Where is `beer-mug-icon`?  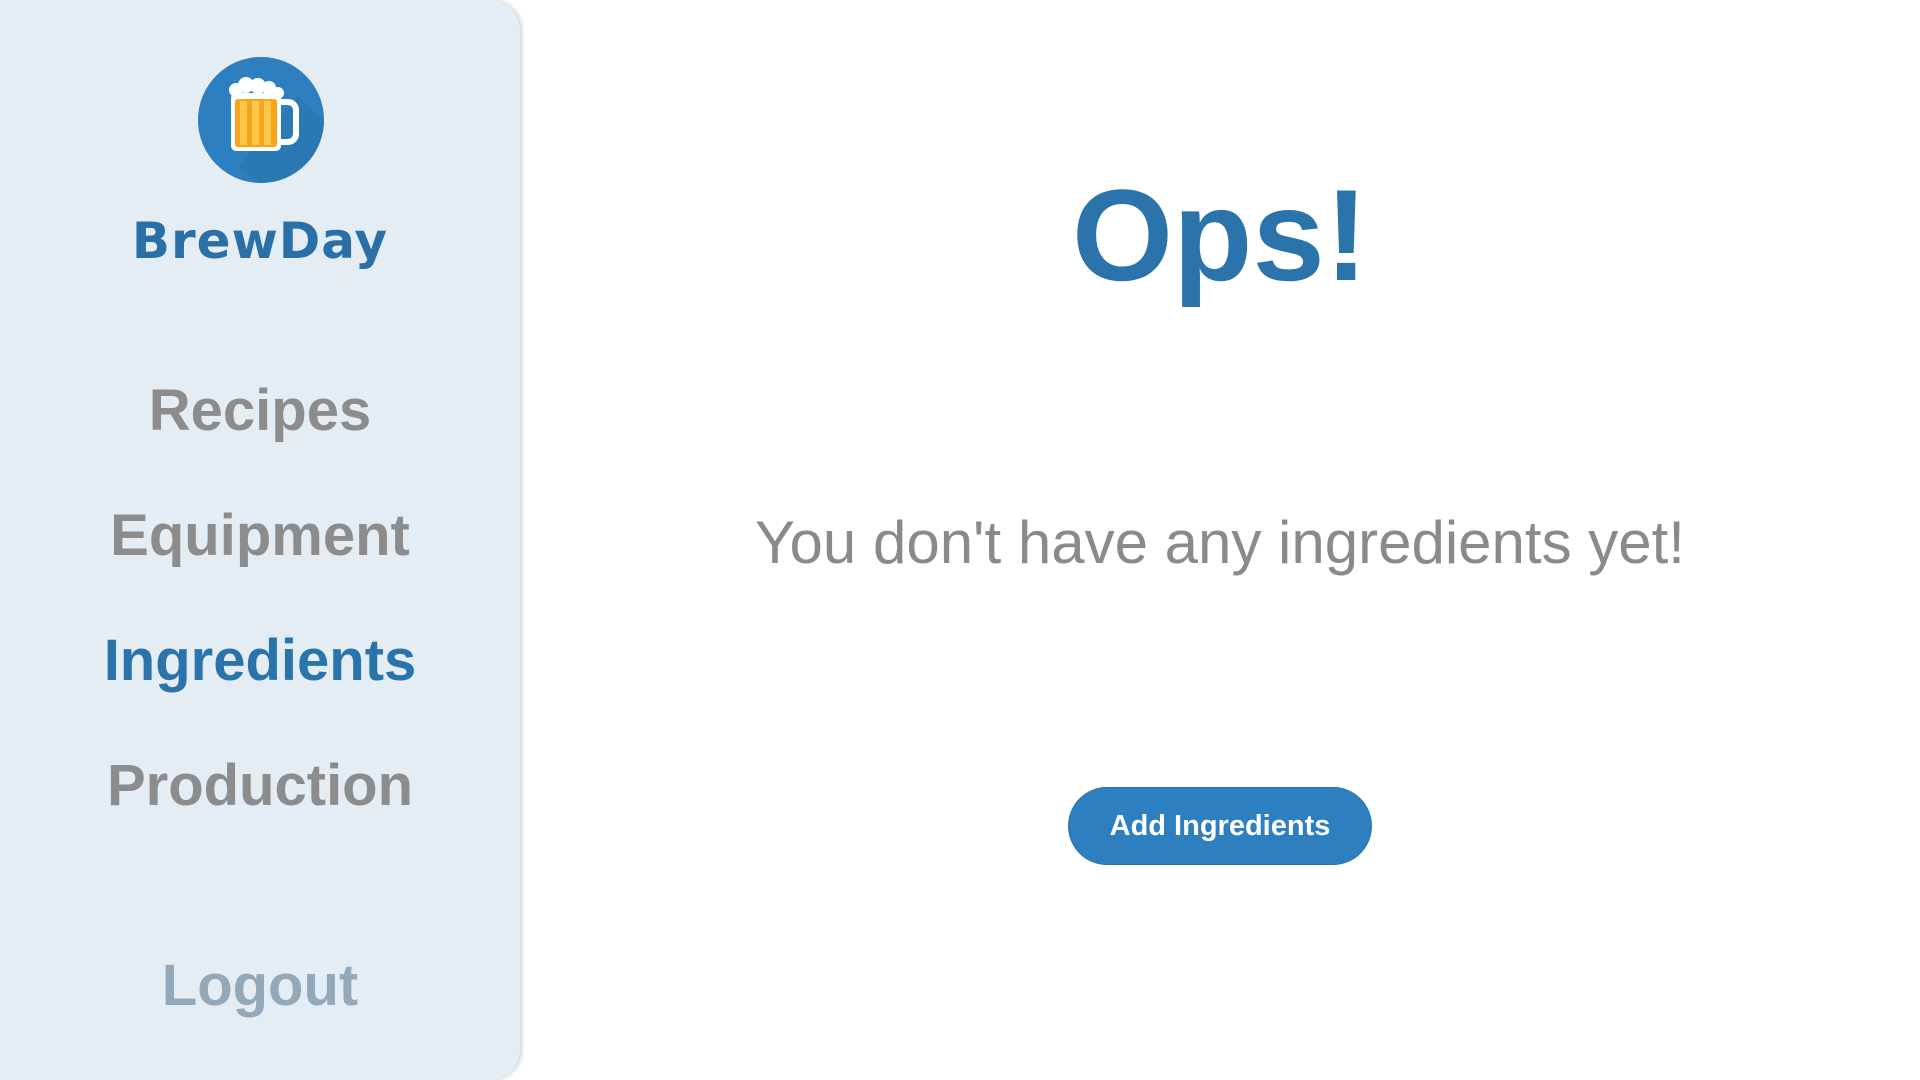
beer-mug-icon is located at coordinates (261, 120).